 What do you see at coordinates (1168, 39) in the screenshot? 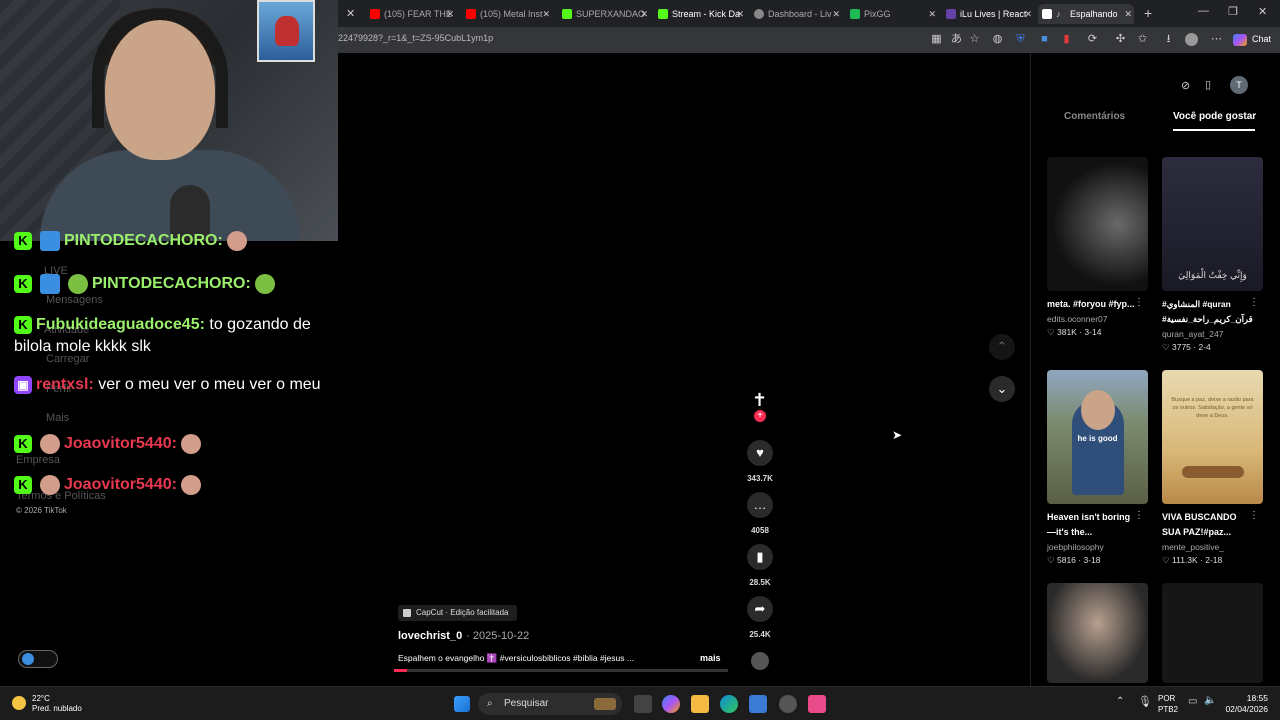
I see `download-icon: ⭳` at bounding box center [1168, 39].